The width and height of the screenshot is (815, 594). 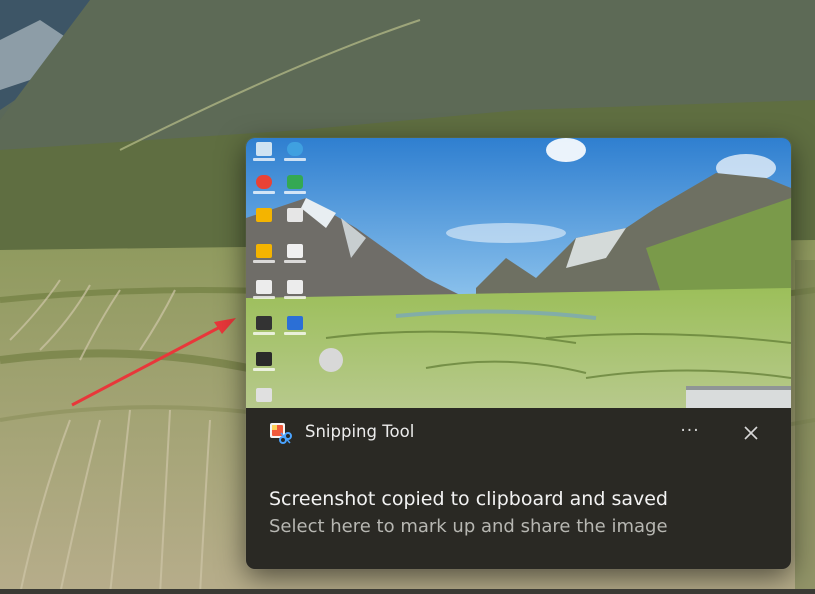 What do you see at coordinates (518, 433) in the screenshot?
I see `notification-header: Snipping Tool ···` at bounding box center [518, 433].